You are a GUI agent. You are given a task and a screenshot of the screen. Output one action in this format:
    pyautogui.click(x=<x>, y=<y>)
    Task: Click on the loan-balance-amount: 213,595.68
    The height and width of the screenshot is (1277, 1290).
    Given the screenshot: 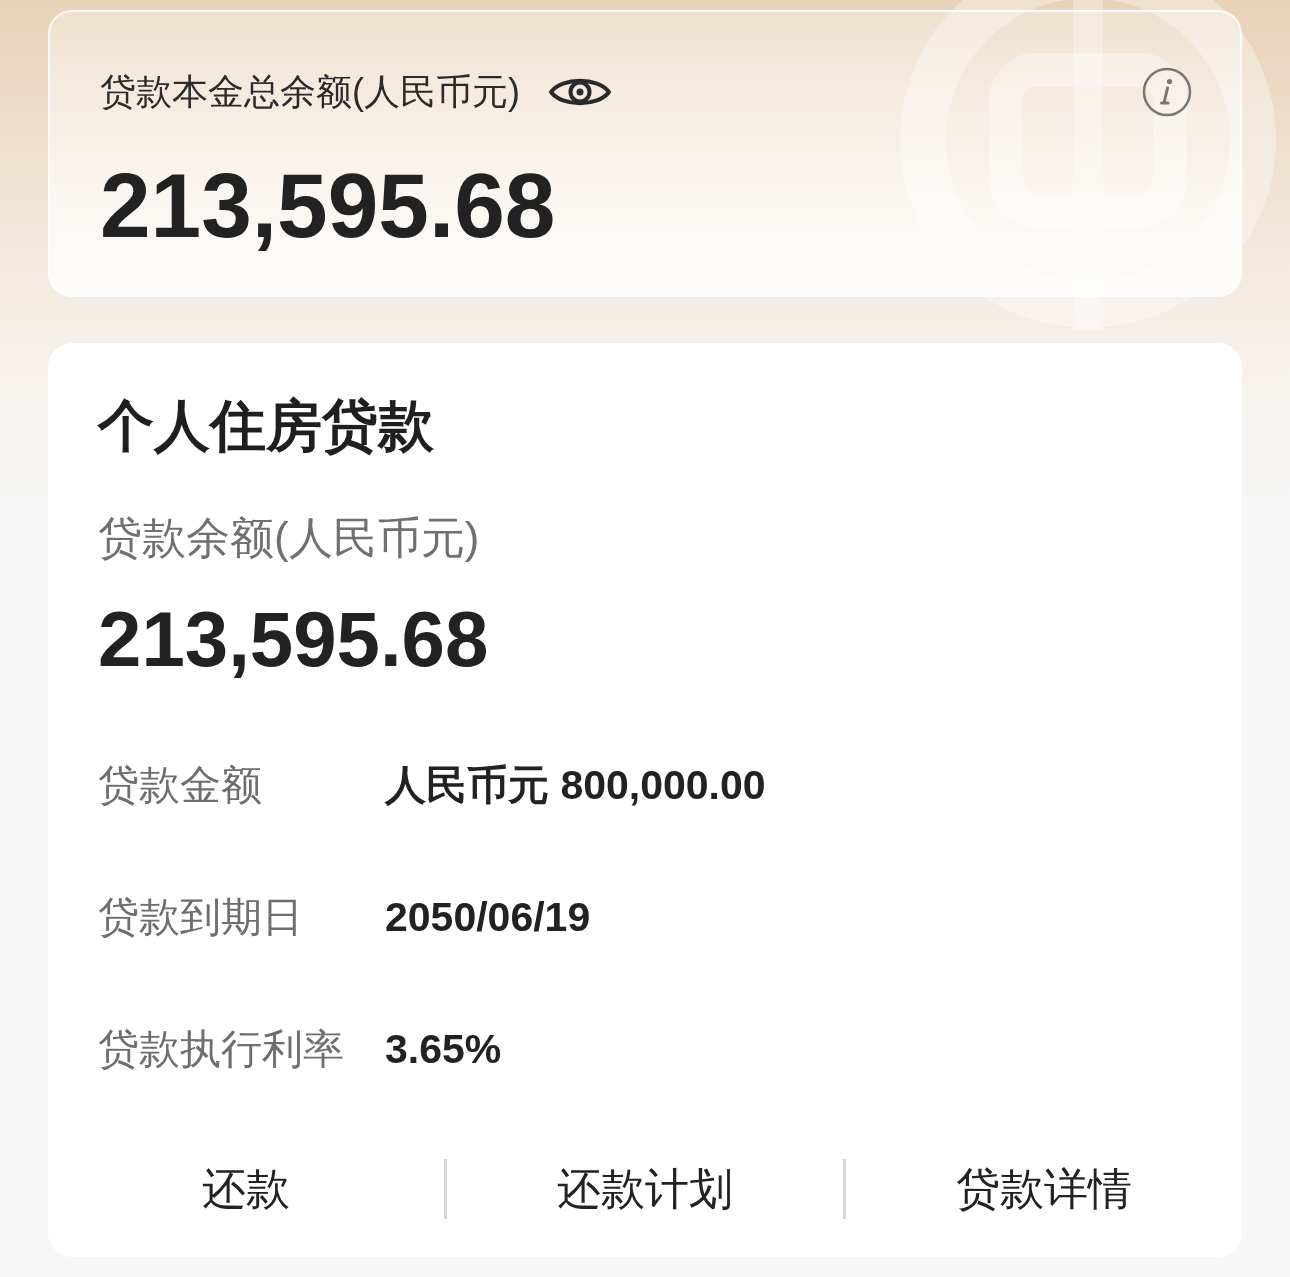 What is the action you would take?
    pyautogui.click(x=293, y=639)
    